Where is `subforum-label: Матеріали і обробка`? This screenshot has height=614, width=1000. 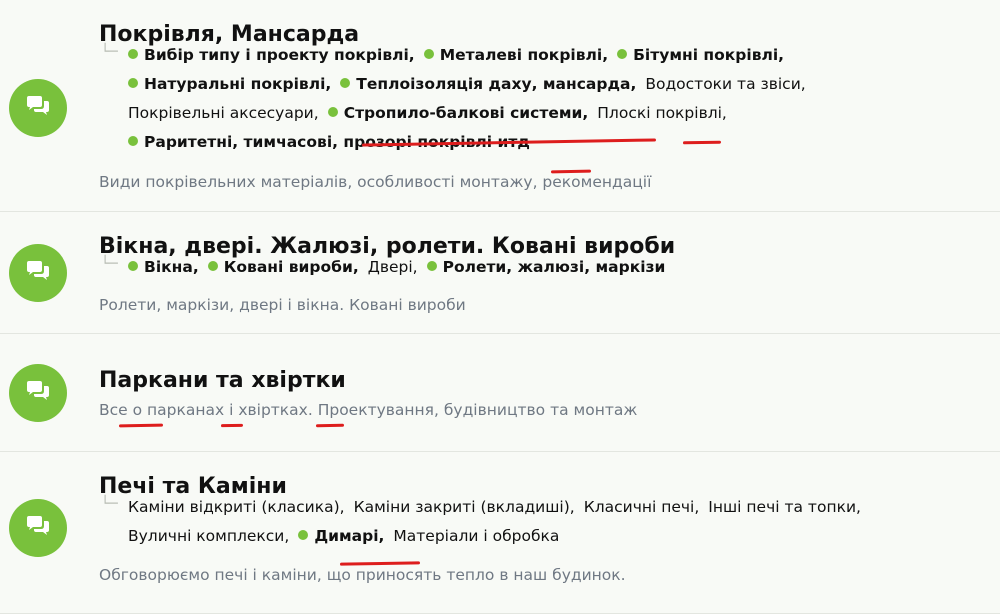
subforum-label: Матеріали і обробка is located at coordinates (476, 536).